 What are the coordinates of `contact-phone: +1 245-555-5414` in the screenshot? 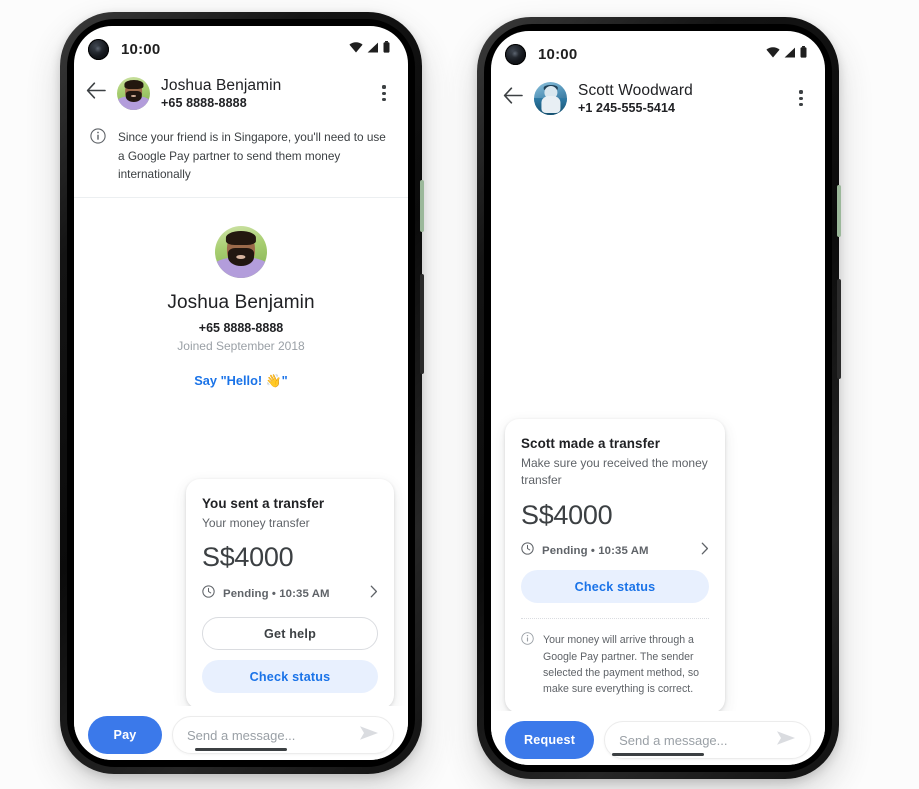 It's located at (627, 108).